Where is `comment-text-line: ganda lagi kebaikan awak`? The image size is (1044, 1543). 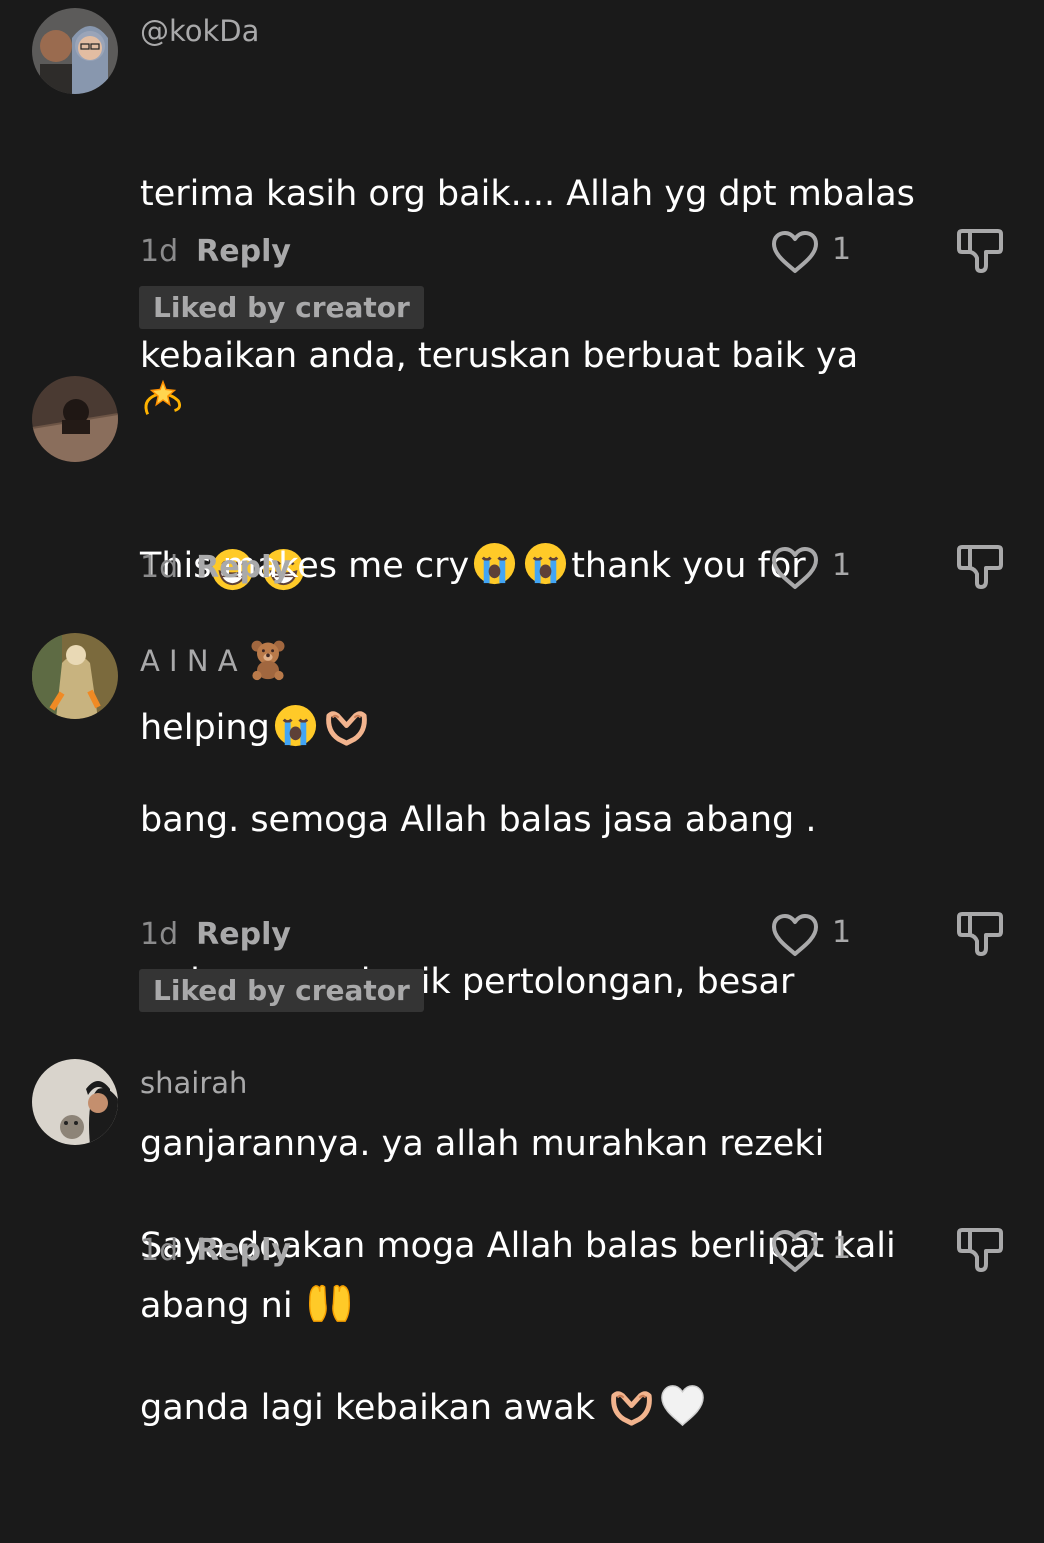 comment-text-line: ganda lagi kebaikan awak is located at coordinates (540, 1408).